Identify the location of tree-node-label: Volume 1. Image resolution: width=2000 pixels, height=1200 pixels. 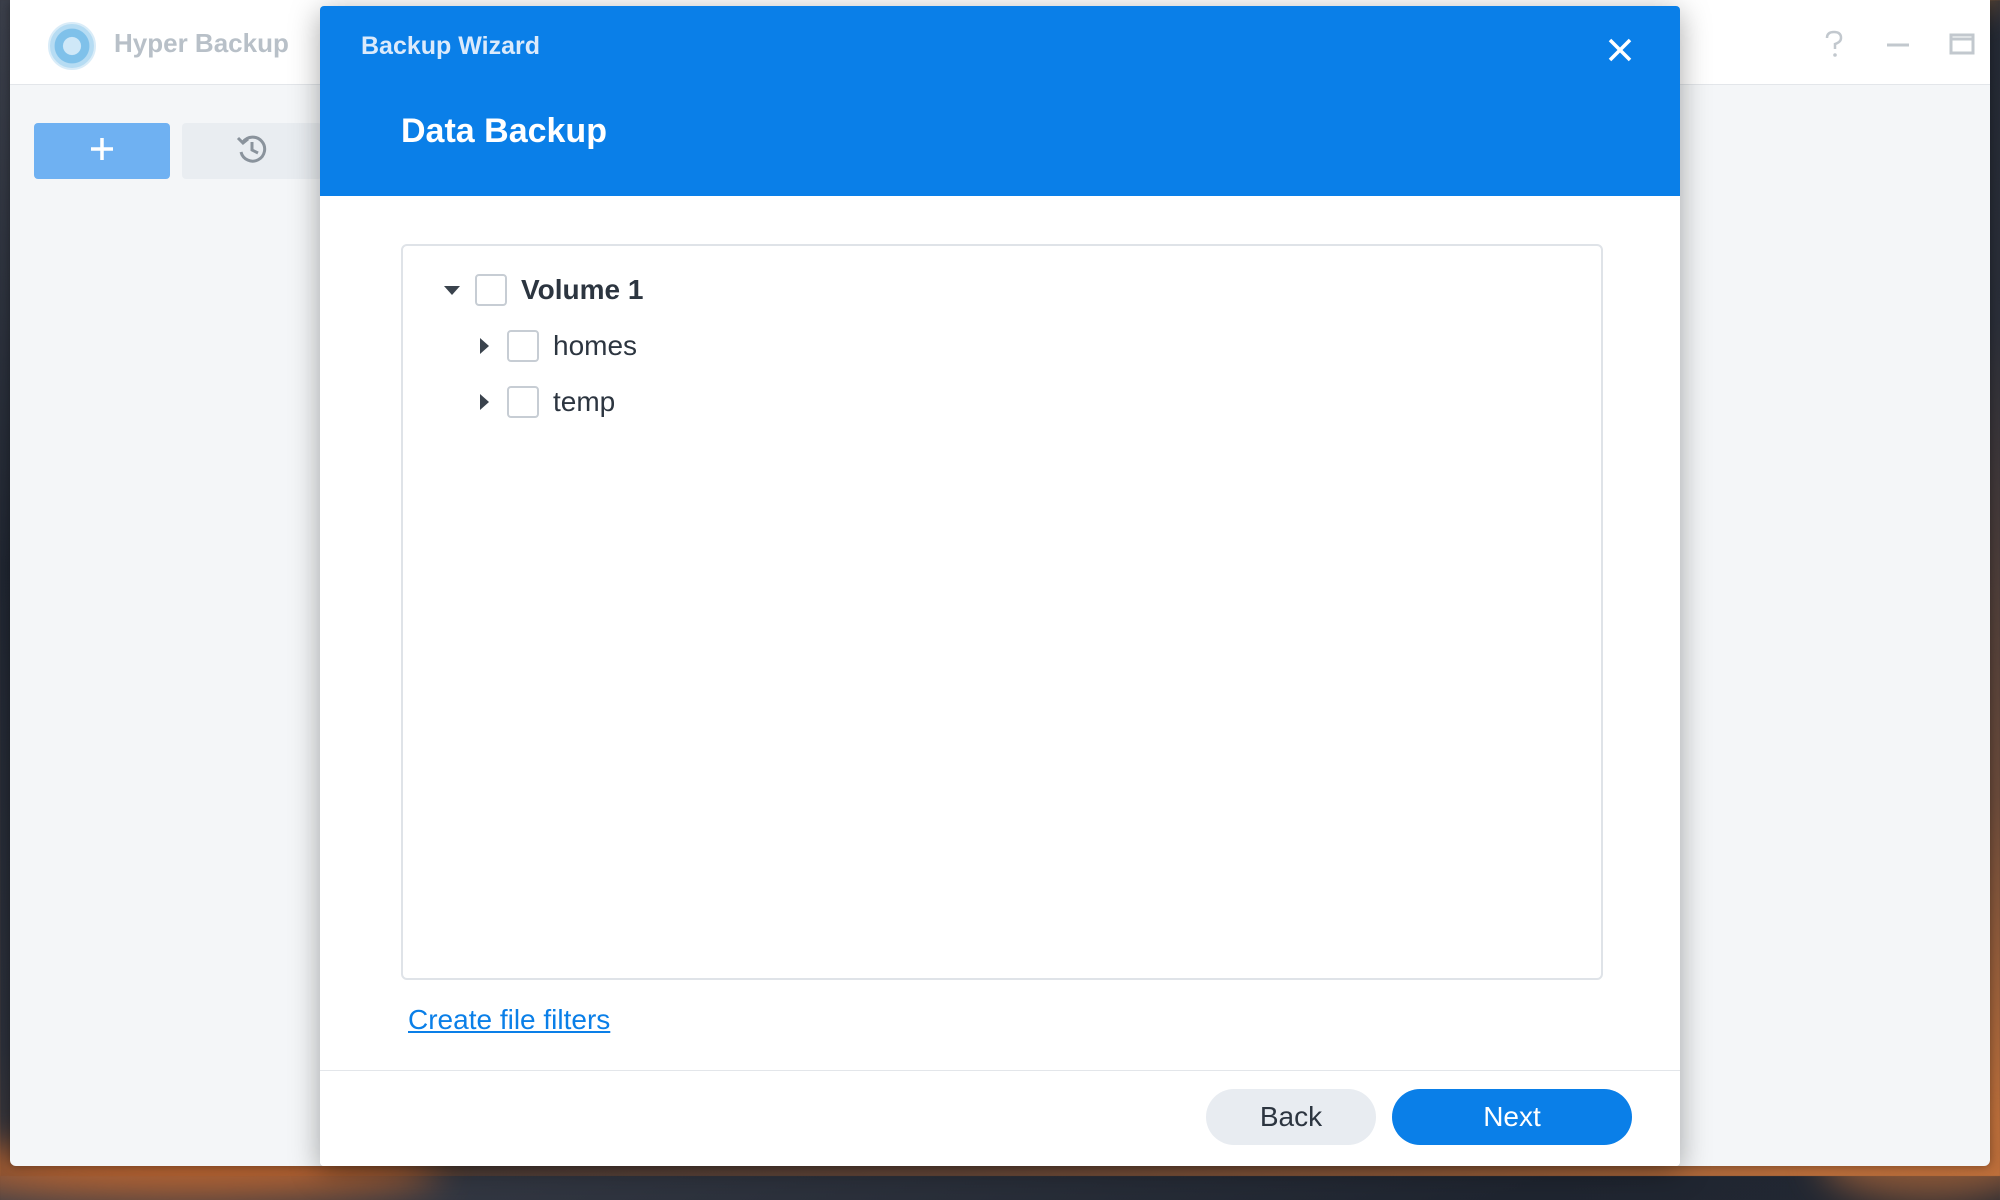
(582, 289).